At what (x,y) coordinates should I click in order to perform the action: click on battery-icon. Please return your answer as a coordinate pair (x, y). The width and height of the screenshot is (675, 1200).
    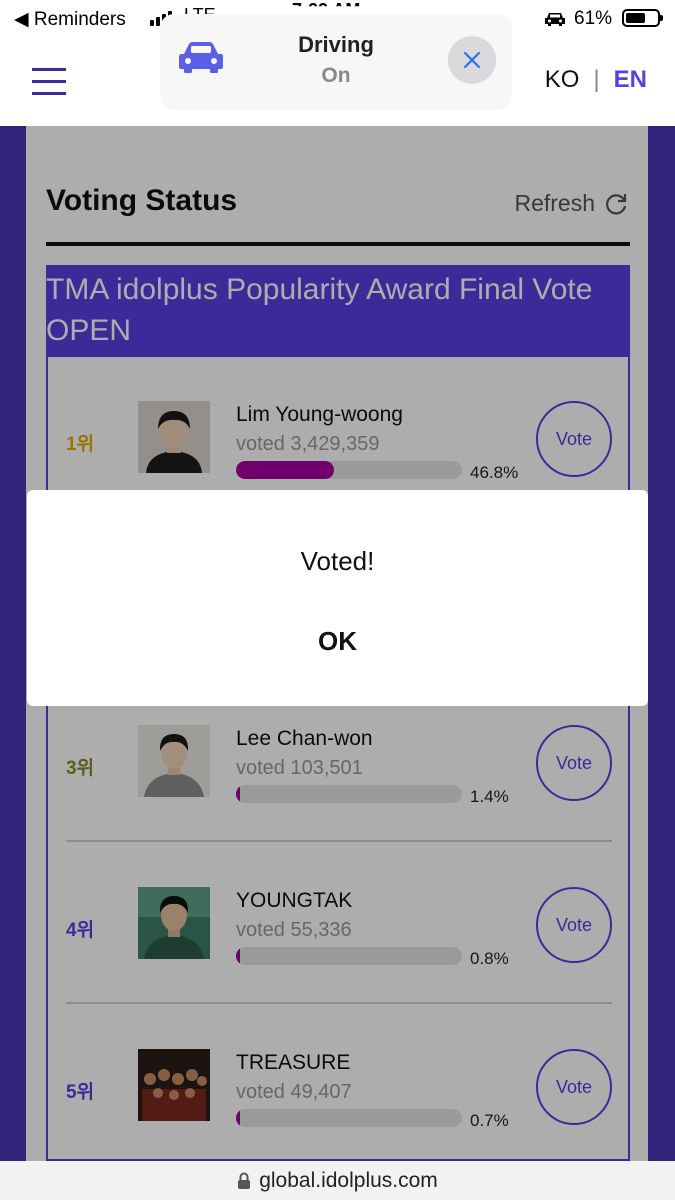
    Looking at the image, I should click on (642, 18).